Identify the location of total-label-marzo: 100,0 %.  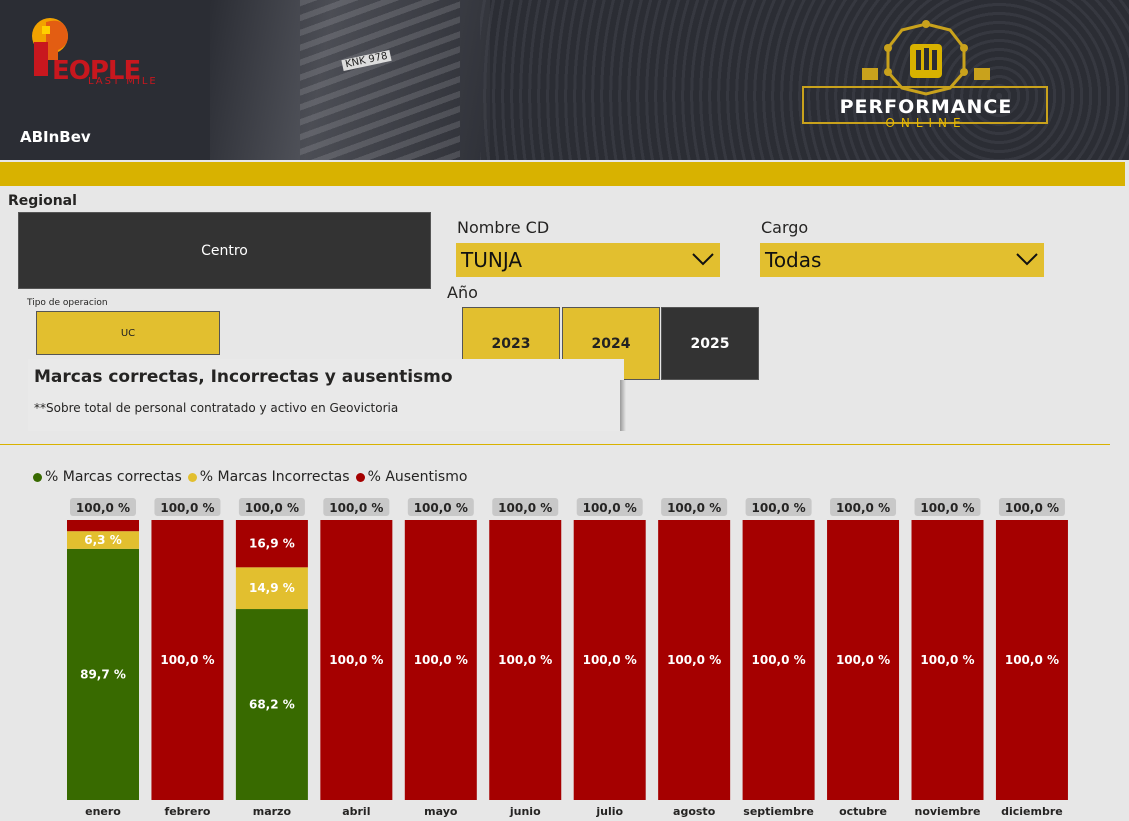
(272, 508).